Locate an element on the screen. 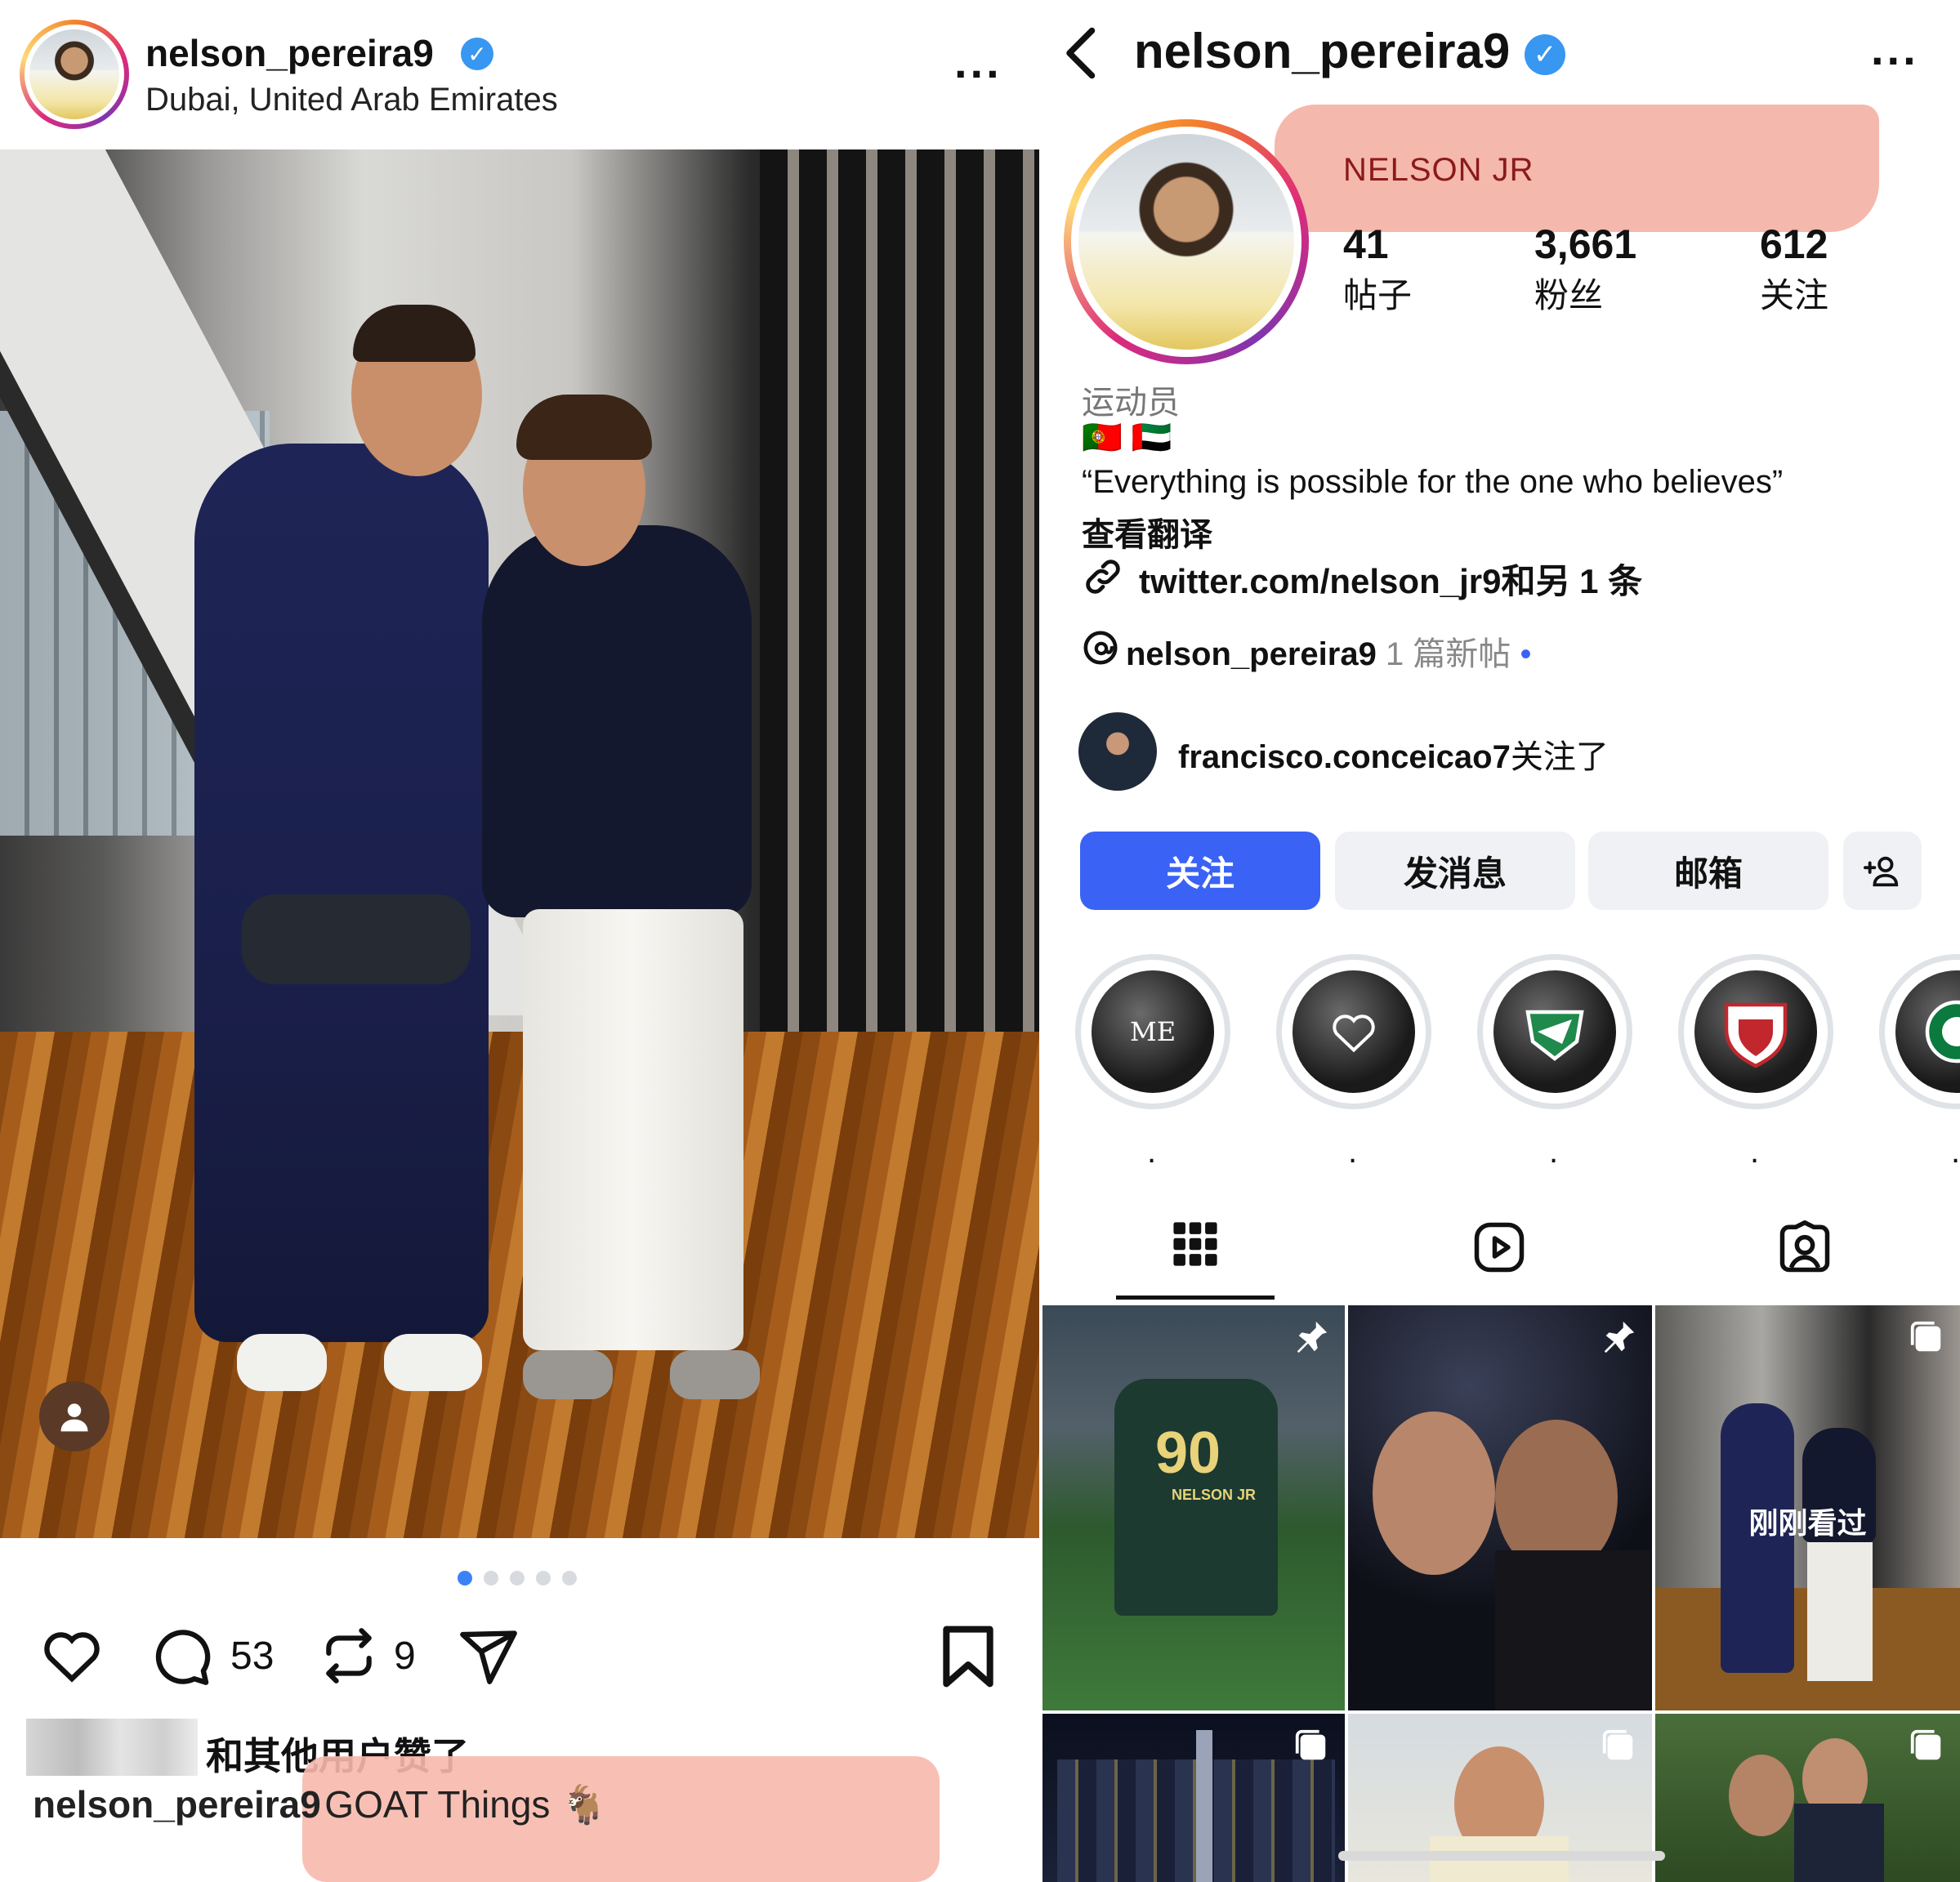 The height and width of the screenshot is (1882, 1960). bio-flags: 🇵🇹 🇦🇪 is located at coordinates (1127, 438).